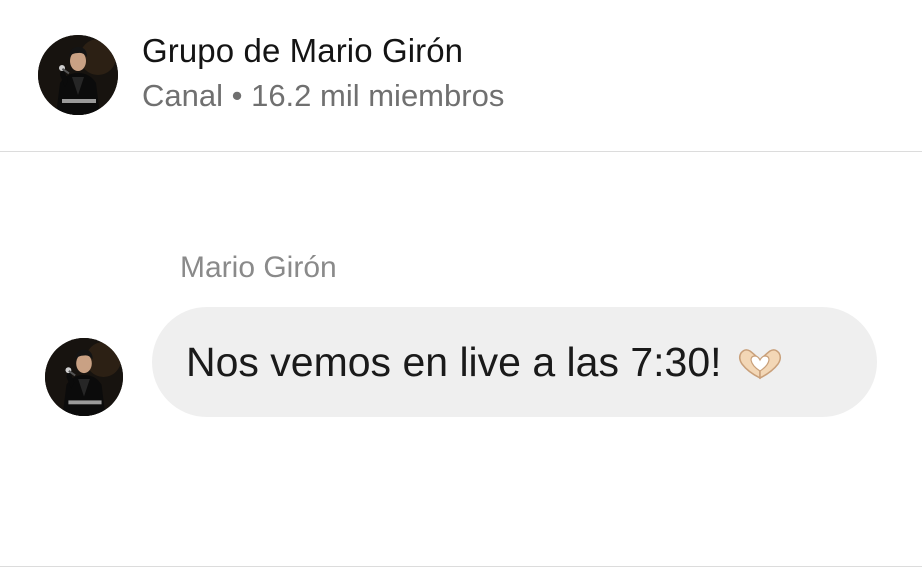  Describe the element at coordinates (461, 566) in the screenshot. I see `bottom-divider` at that location.